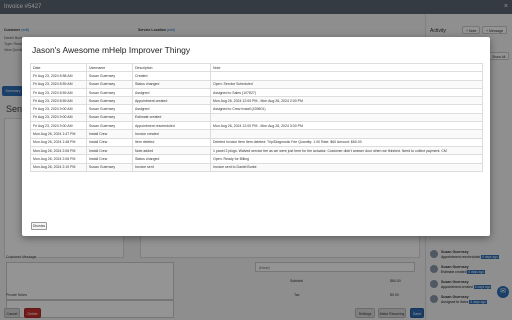  Describe the element at coordinates (111, 50) in the screenshot. I see `modal-title: Jason's Awesome mHelp Improver Thingy` at that location.